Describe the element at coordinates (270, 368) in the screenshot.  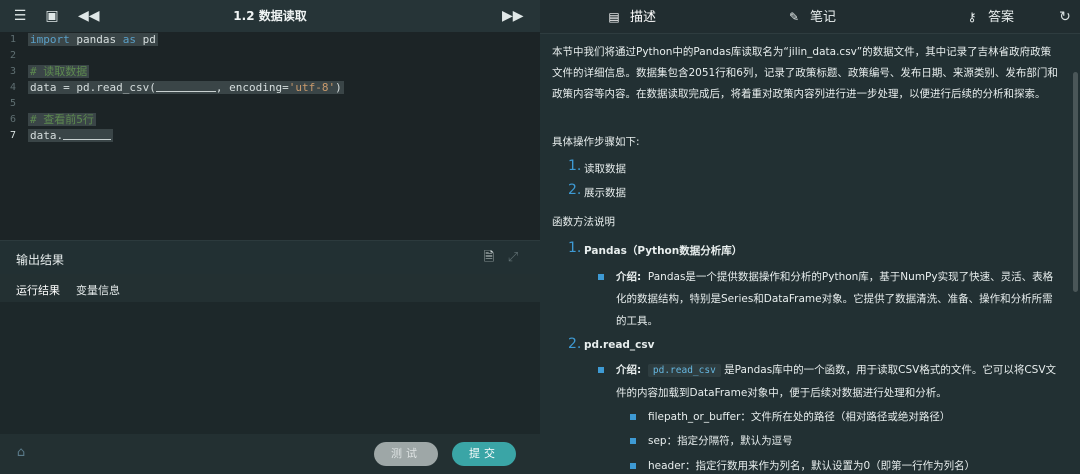
I see `output-body` at that location.